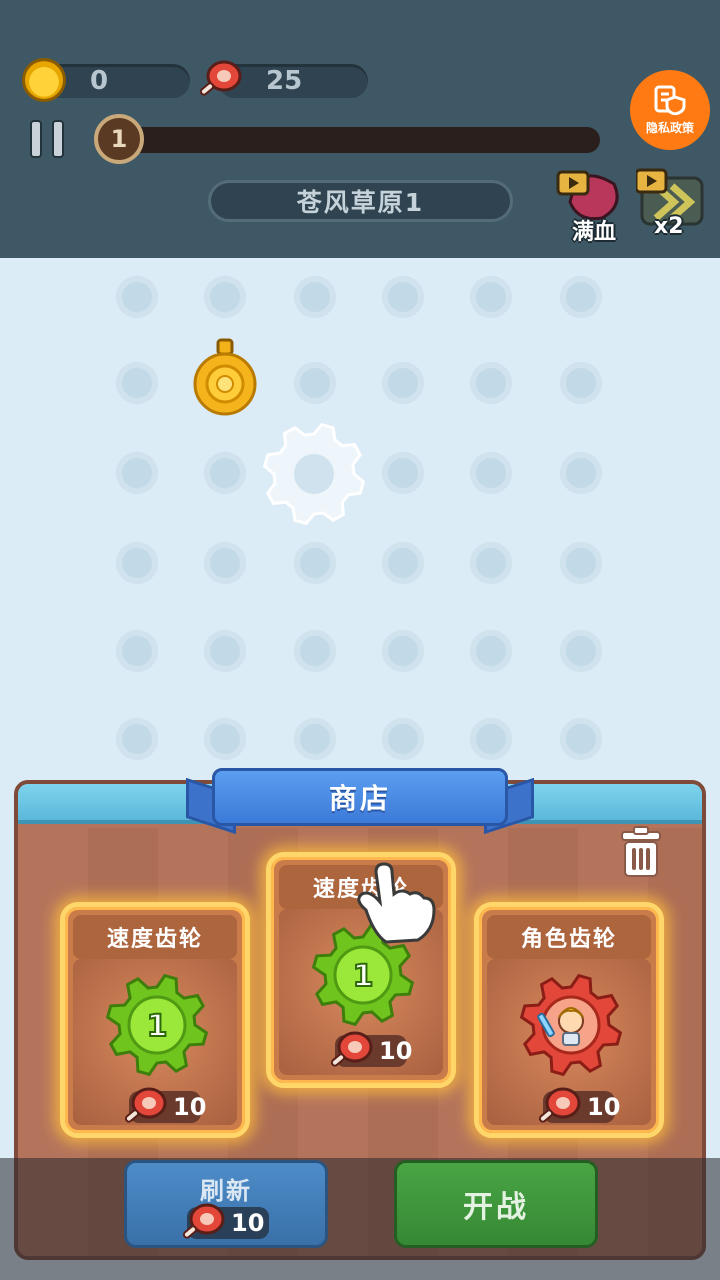 The image size is (720, 1280). What do you see at coordinates (284, 81) in the screenshot?
I see `meat-count: 25` at bounding box center [284, 81].